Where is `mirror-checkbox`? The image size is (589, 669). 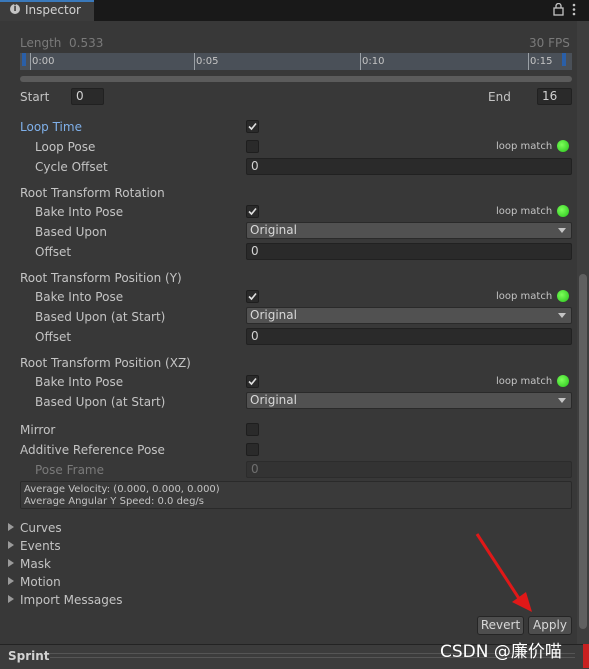
mirror-checkbox is located at coordinates (252, 429).